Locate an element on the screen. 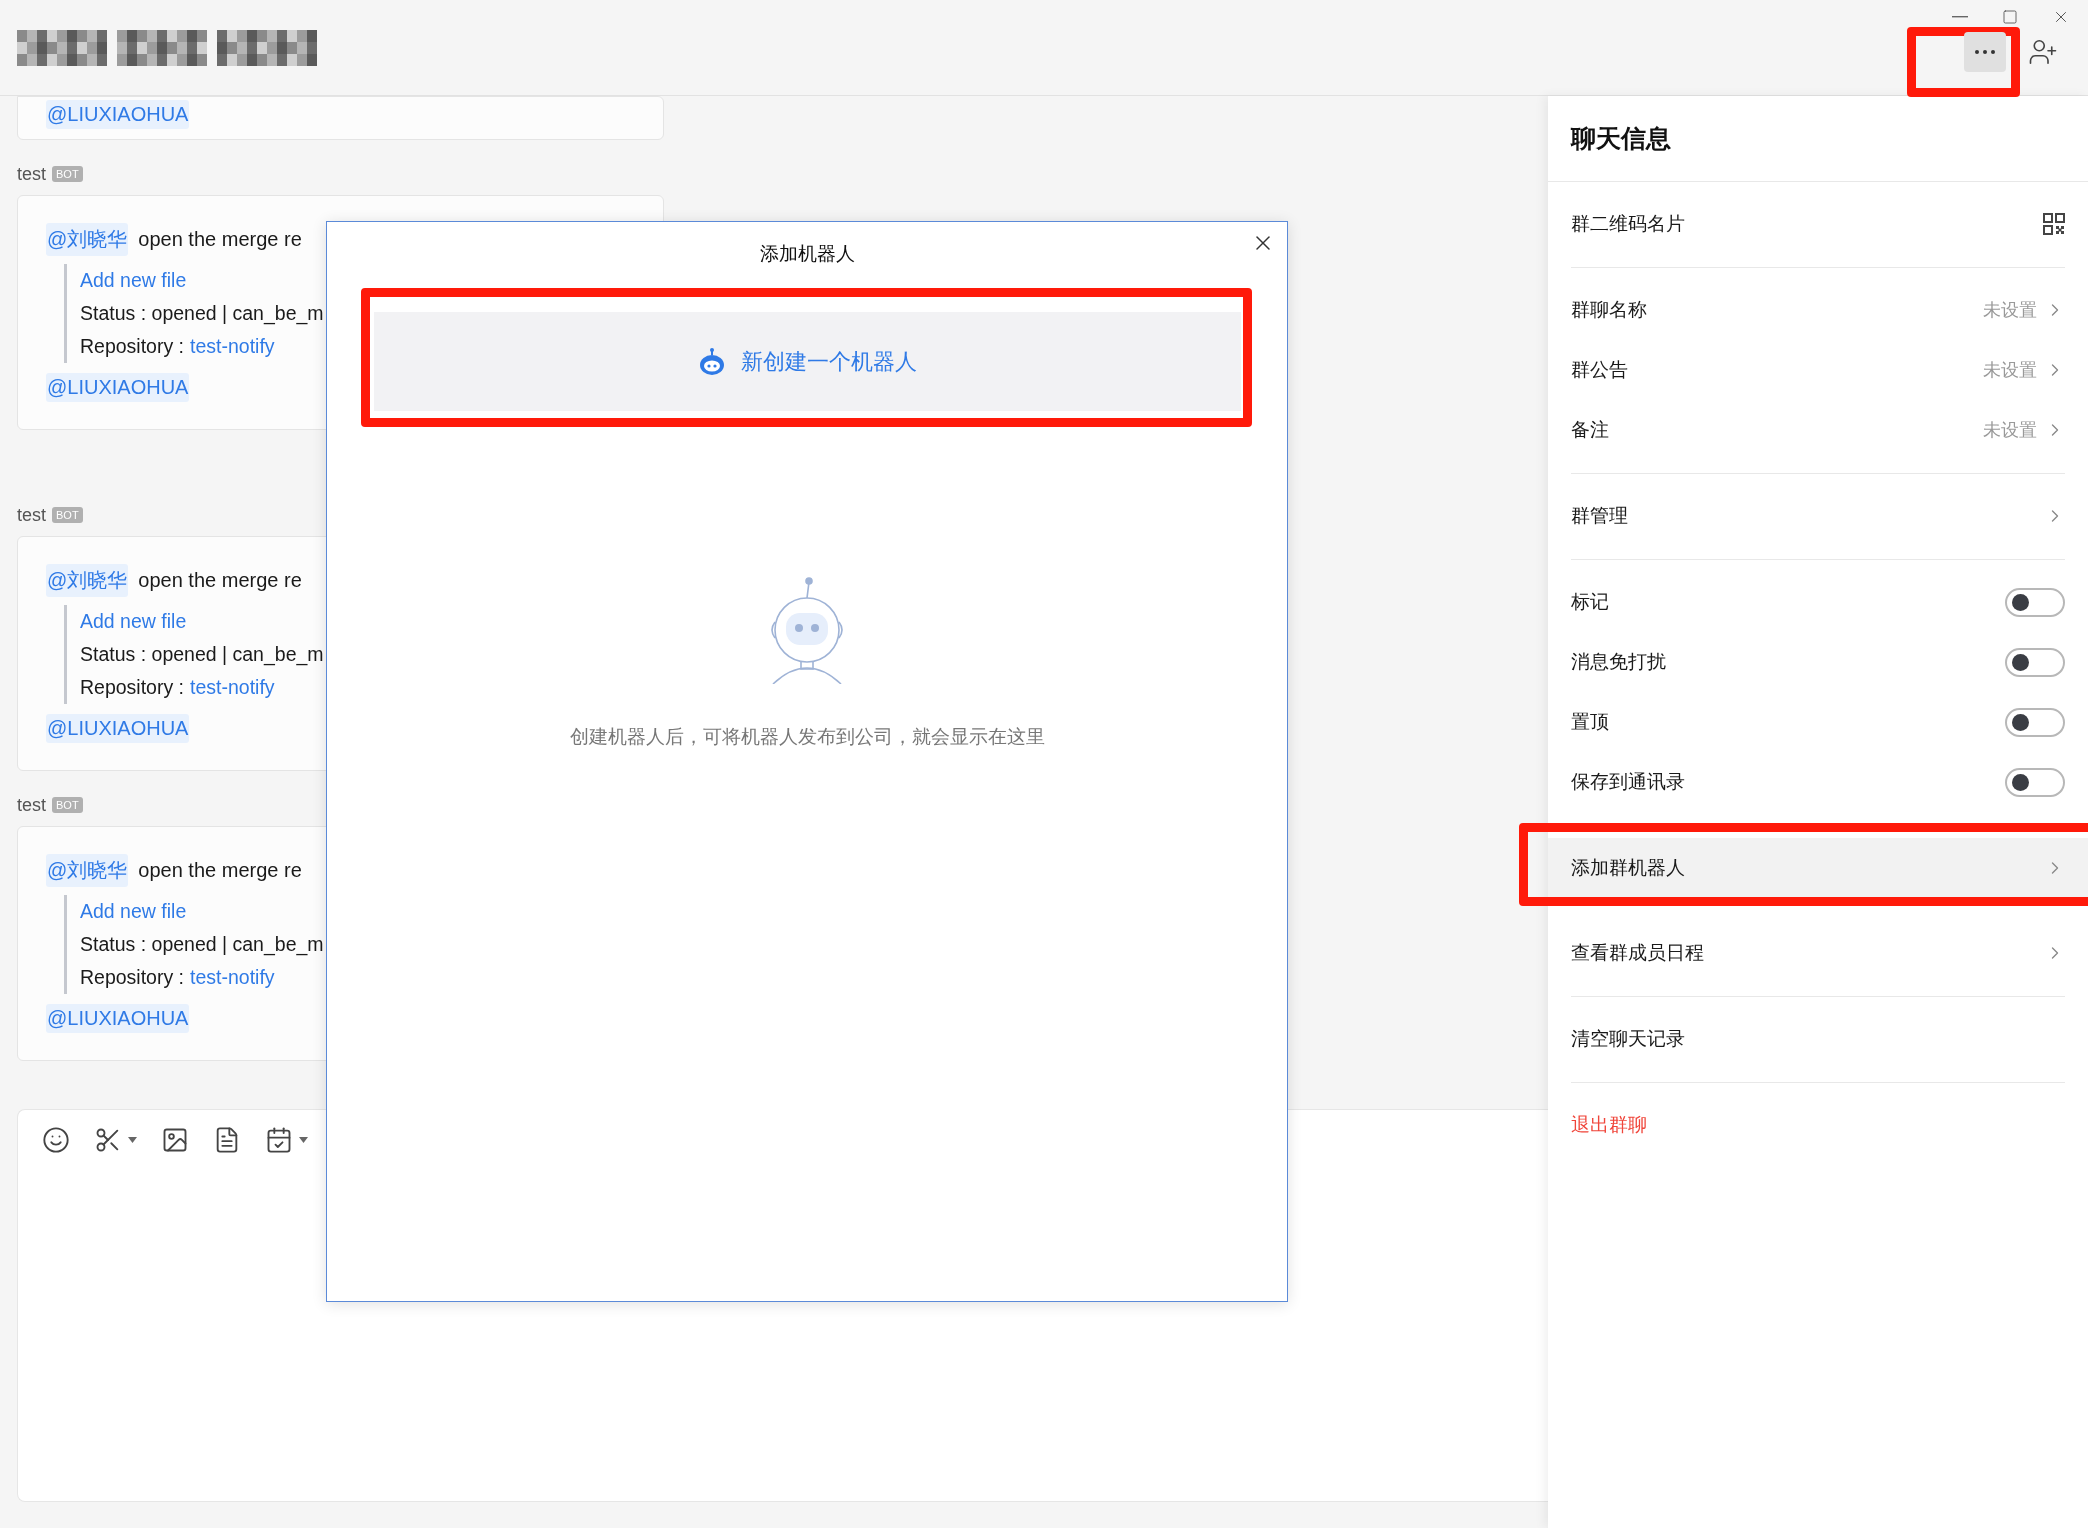 This screenshot has width=2088, height=1528. settings-row: 退出群聊 is located at coordinates (1818, 1125).